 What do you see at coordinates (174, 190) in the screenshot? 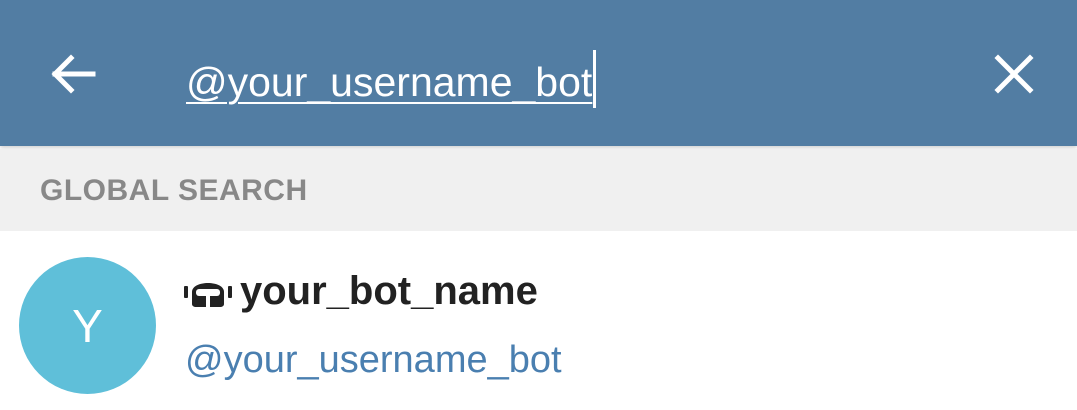
I see `section-title: GLOBAL SEARCH` at bounding box center [174, 190].